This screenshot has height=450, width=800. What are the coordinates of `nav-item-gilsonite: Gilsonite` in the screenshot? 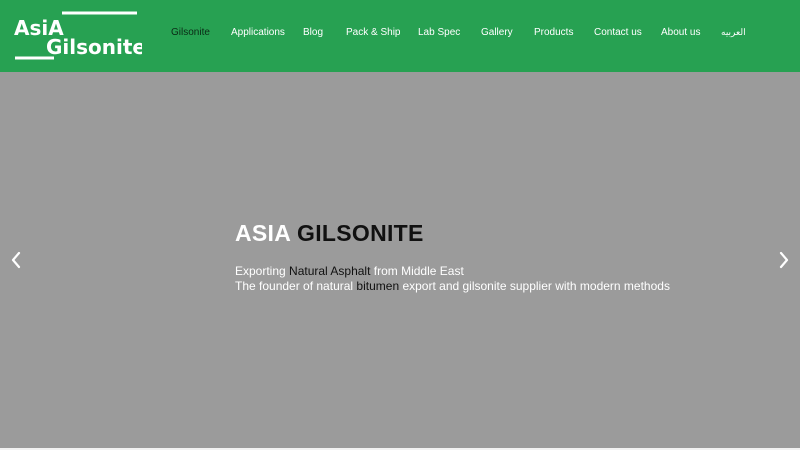 It's located at (190, 32).